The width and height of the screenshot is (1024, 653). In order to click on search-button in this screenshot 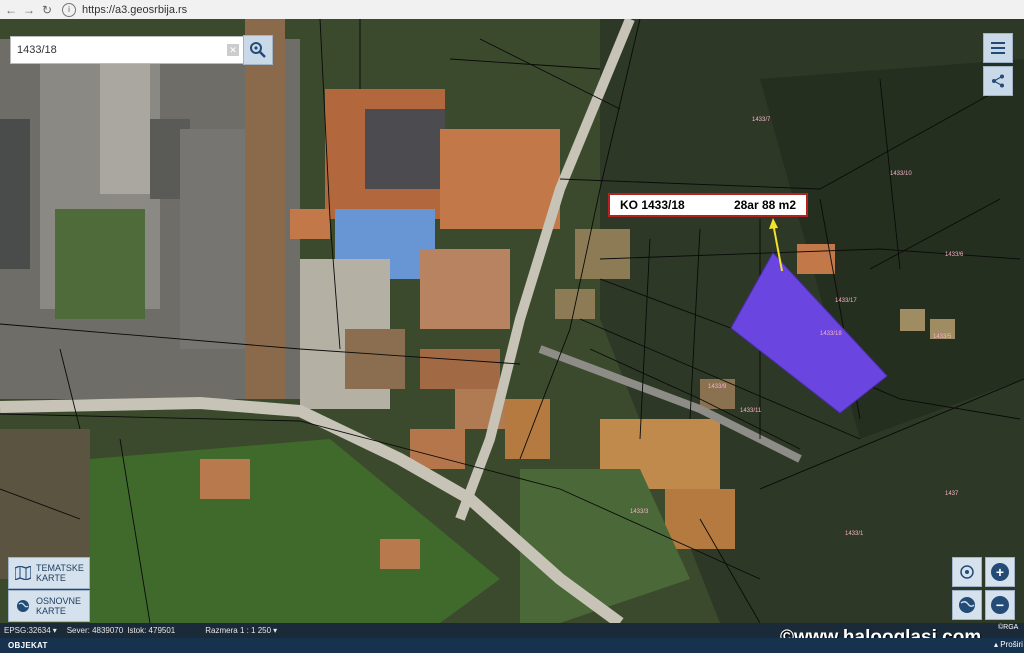, I will do `click(258, 50)`.